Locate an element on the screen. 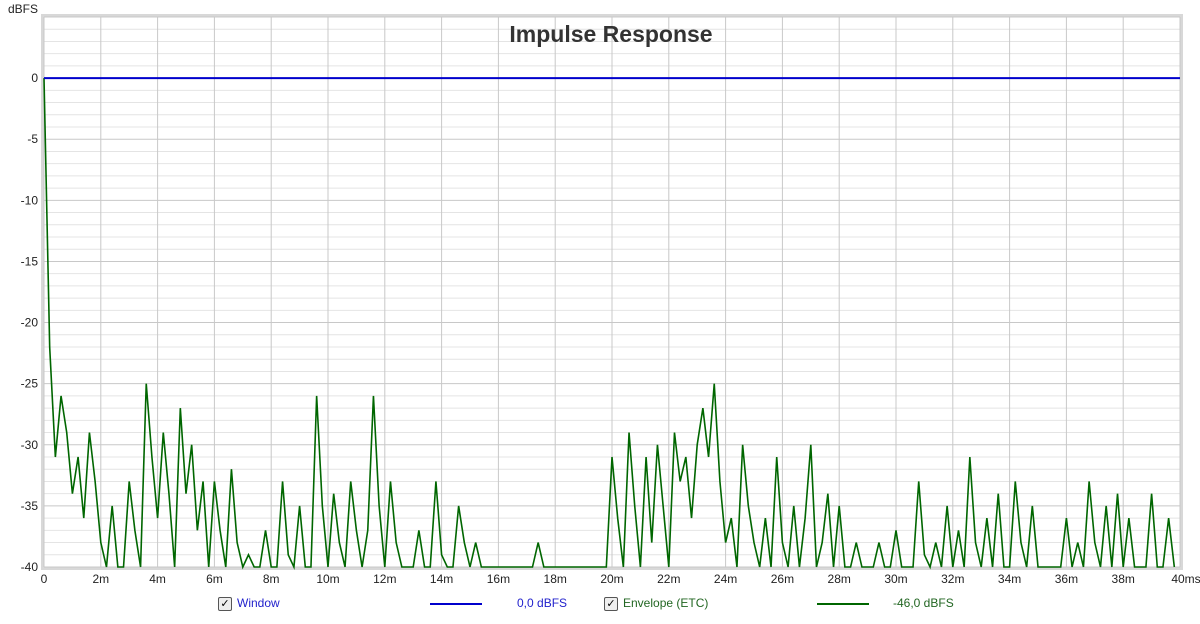 This screenshot has width=1200, height=624. legend-window-label: Window is located at coordinates (258, 603).